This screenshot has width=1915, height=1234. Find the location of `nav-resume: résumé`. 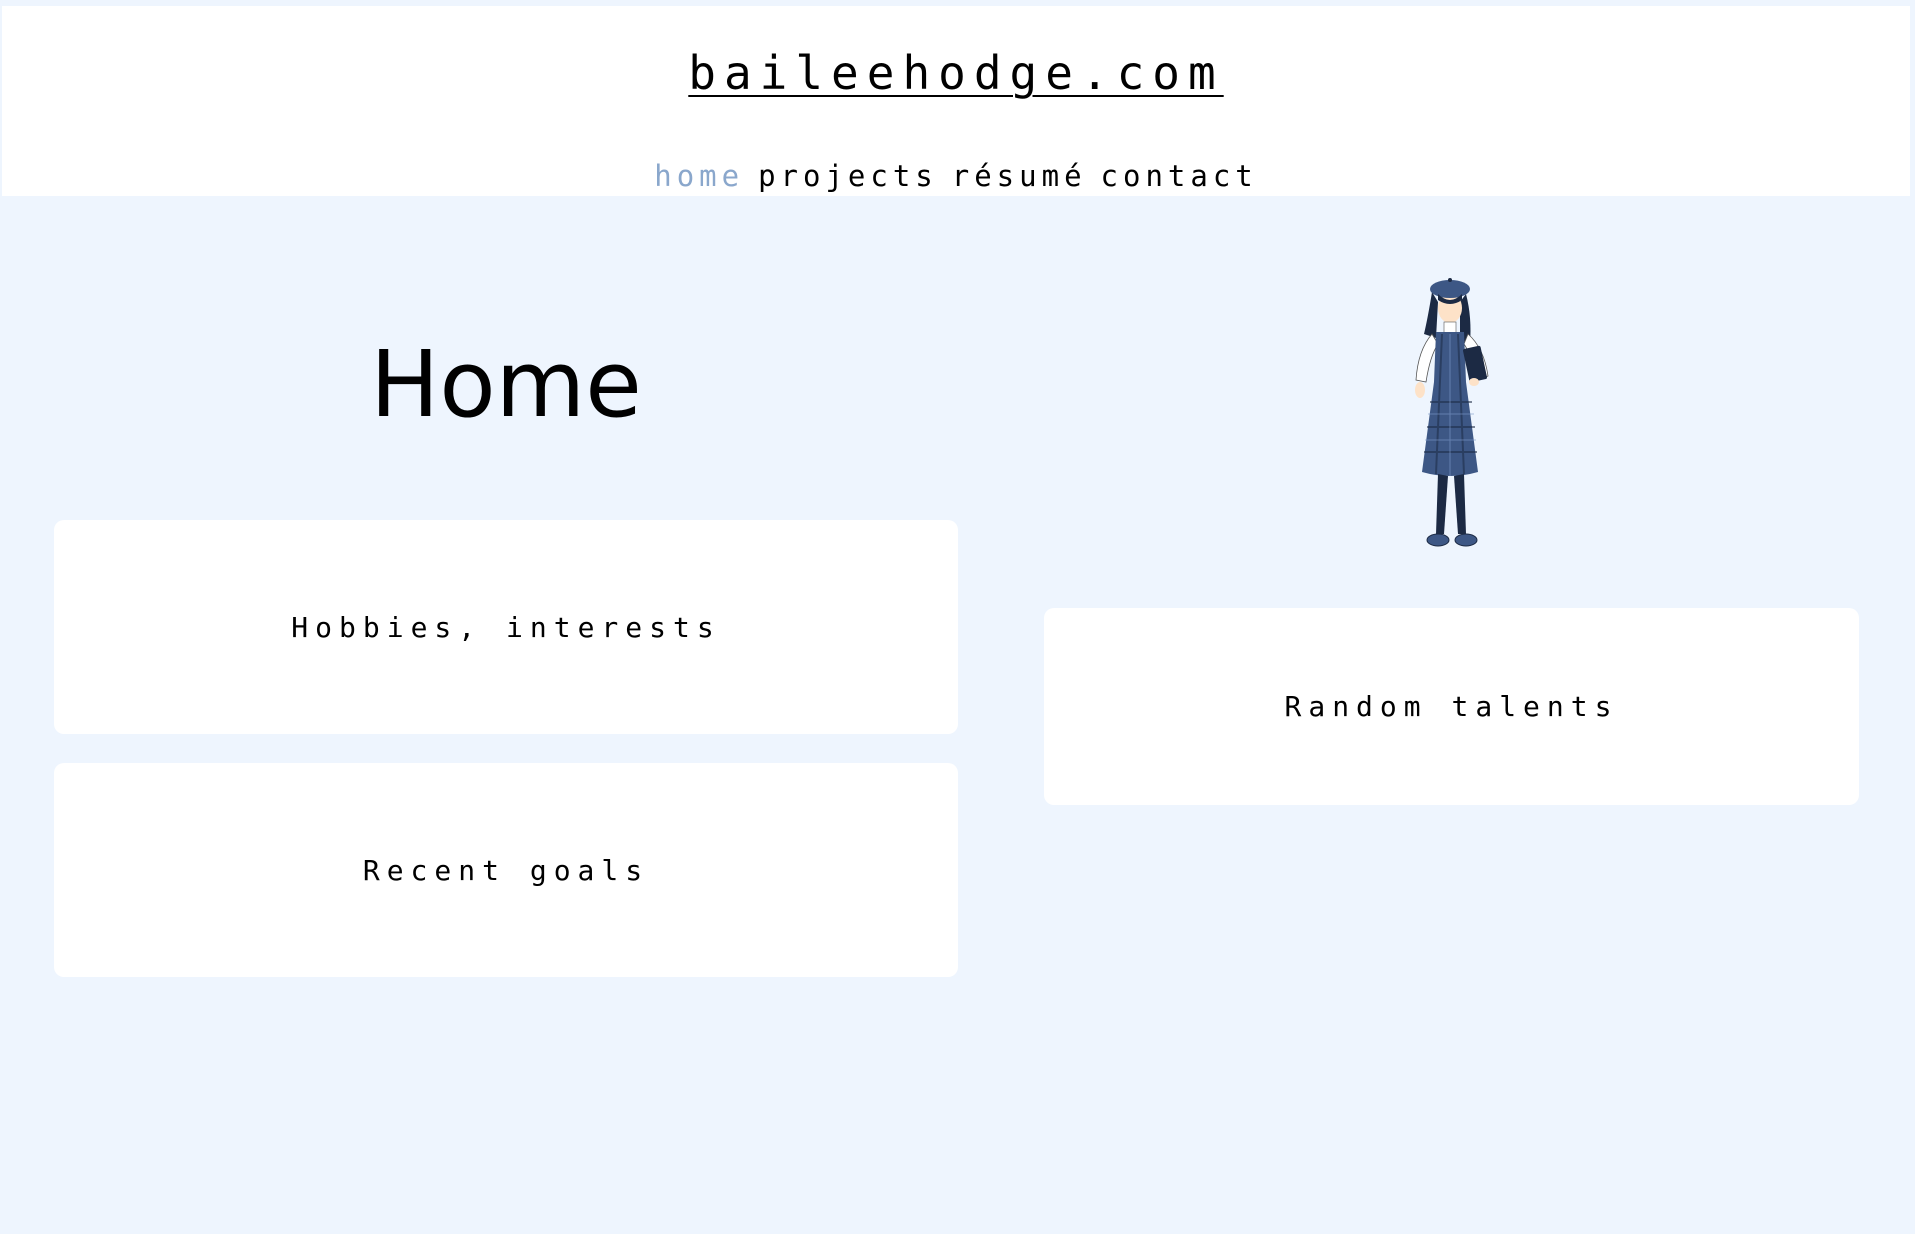

nav-resume: résumé is located at coordinates (1019, 176).